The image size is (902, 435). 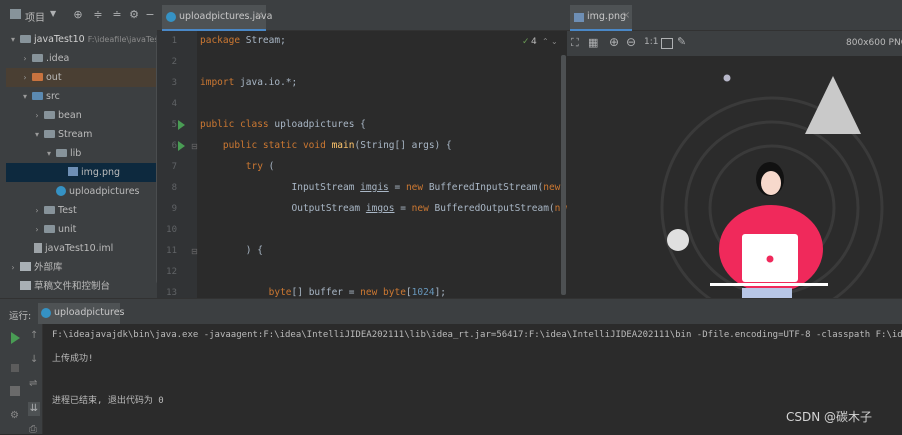 What do you see at coordinates (81, 77) in the screenshot?
I see `tree-item-out: › out` at bounding box center [81, 77].